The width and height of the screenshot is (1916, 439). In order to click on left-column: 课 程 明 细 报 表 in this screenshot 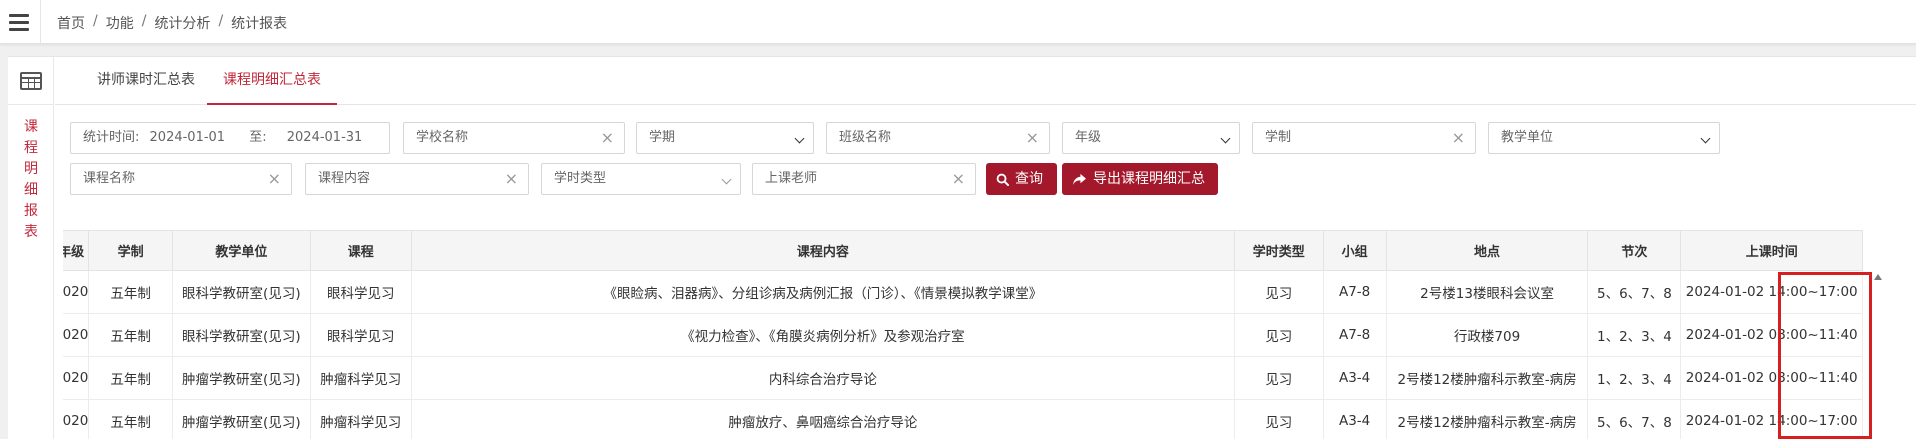, I will do `click(31, 248)`.